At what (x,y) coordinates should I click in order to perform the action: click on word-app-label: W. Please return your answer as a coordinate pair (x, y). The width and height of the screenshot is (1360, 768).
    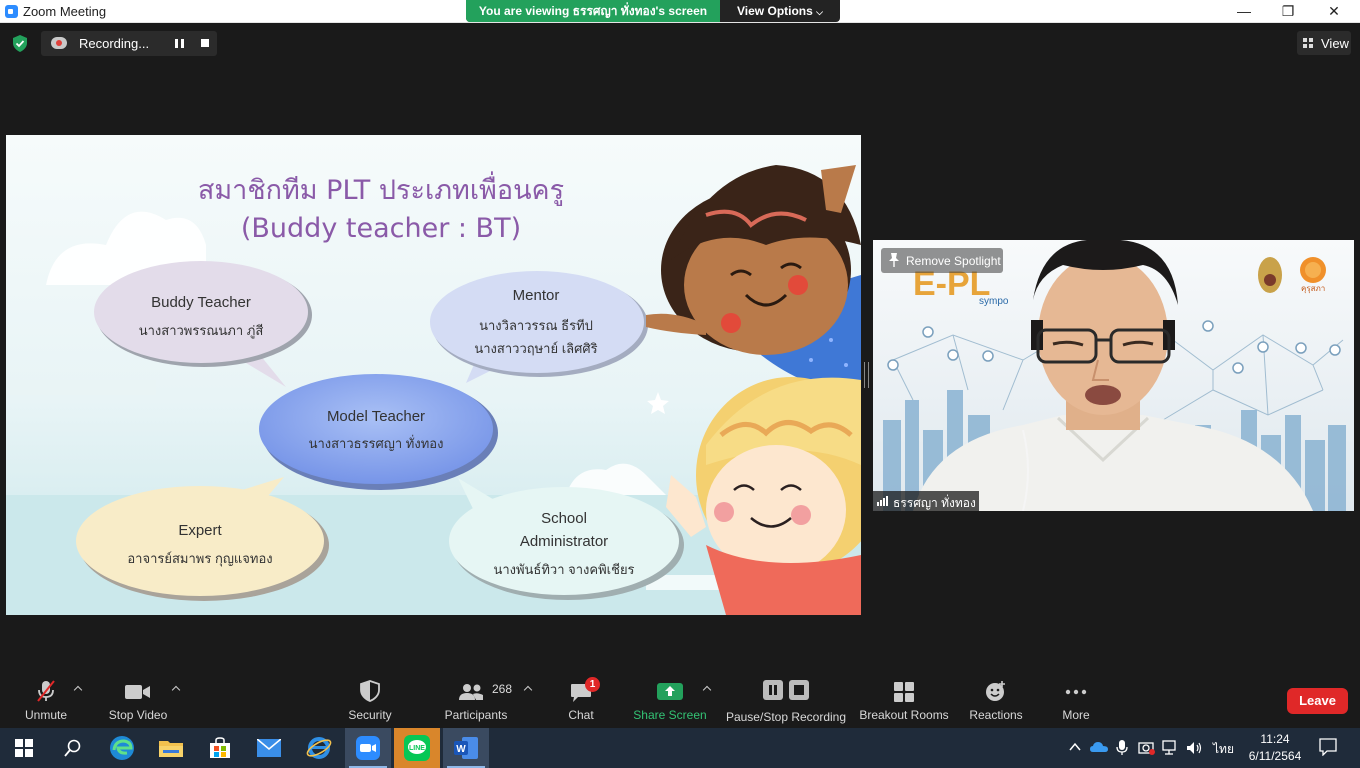
    Looking at the image, I should click on (461, 749).